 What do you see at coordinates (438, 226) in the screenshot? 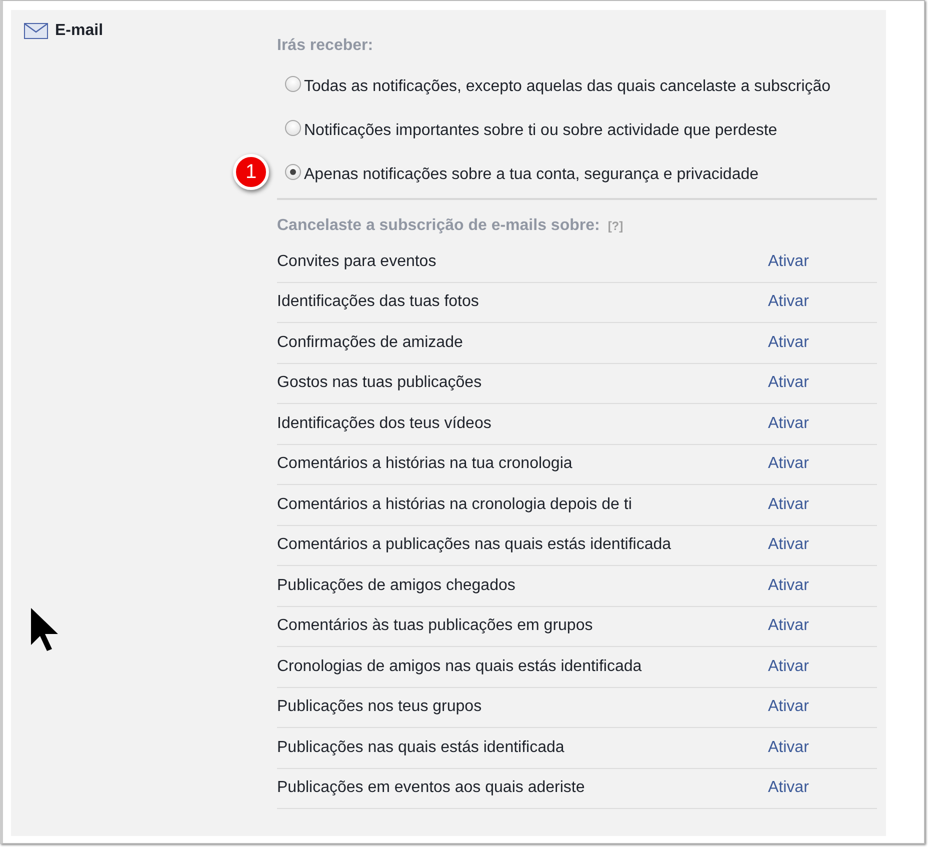
I see `section-heading: Cancelaste a subscrição de e-mails sobre:` at bounding box center [438, 226].